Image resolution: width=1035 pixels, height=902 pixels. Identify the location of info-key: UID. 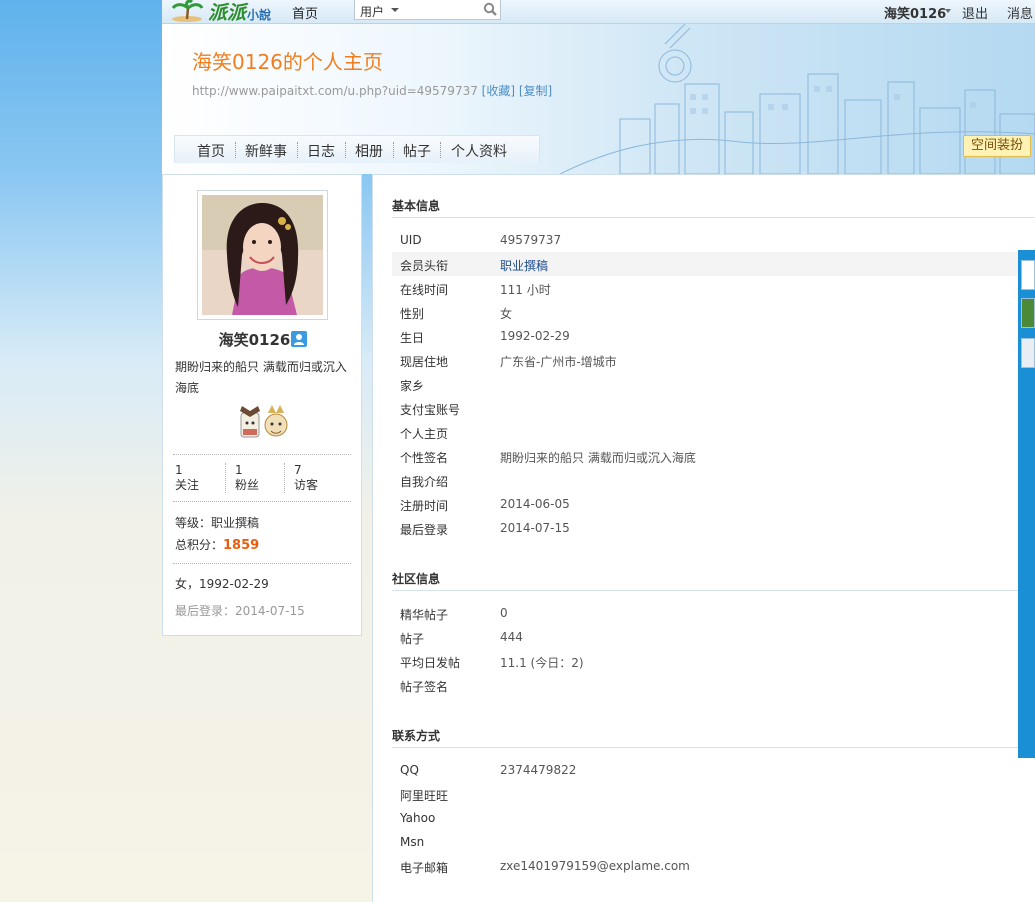
(411, 240).